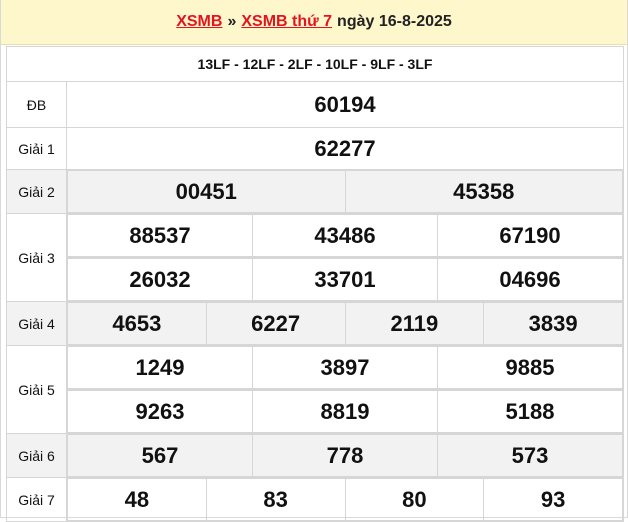 The width and height of the screenshot is (628, 522). Describe the element at coordinates (530, 279) in the screenshot. I see `prize-g3-value: 04696` at that location.